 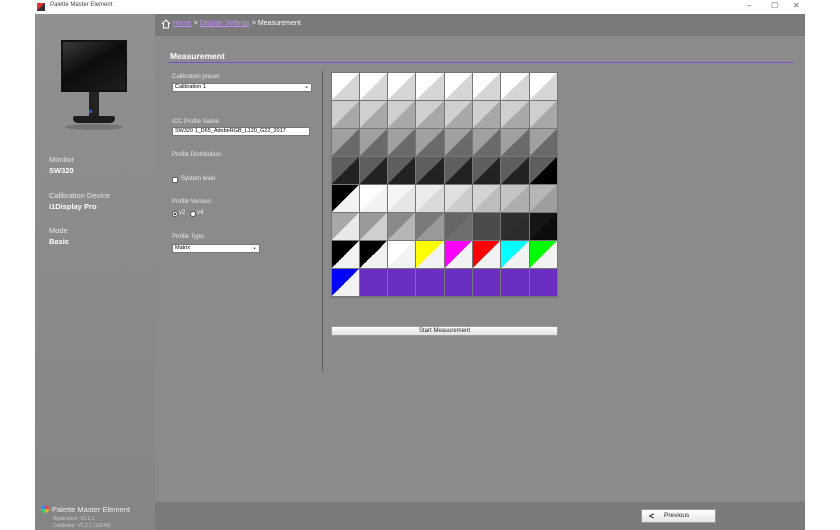 What do you see at coordinates (480, 62) in the screenshot?
I see `title-divider` at bounding box center [480, 62].